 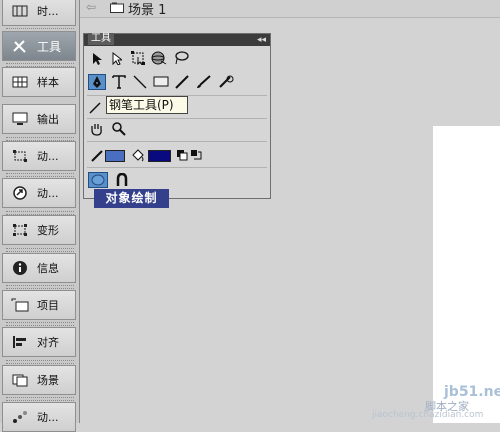 I want to click on stage-canvas, so click(x=466, y=274).